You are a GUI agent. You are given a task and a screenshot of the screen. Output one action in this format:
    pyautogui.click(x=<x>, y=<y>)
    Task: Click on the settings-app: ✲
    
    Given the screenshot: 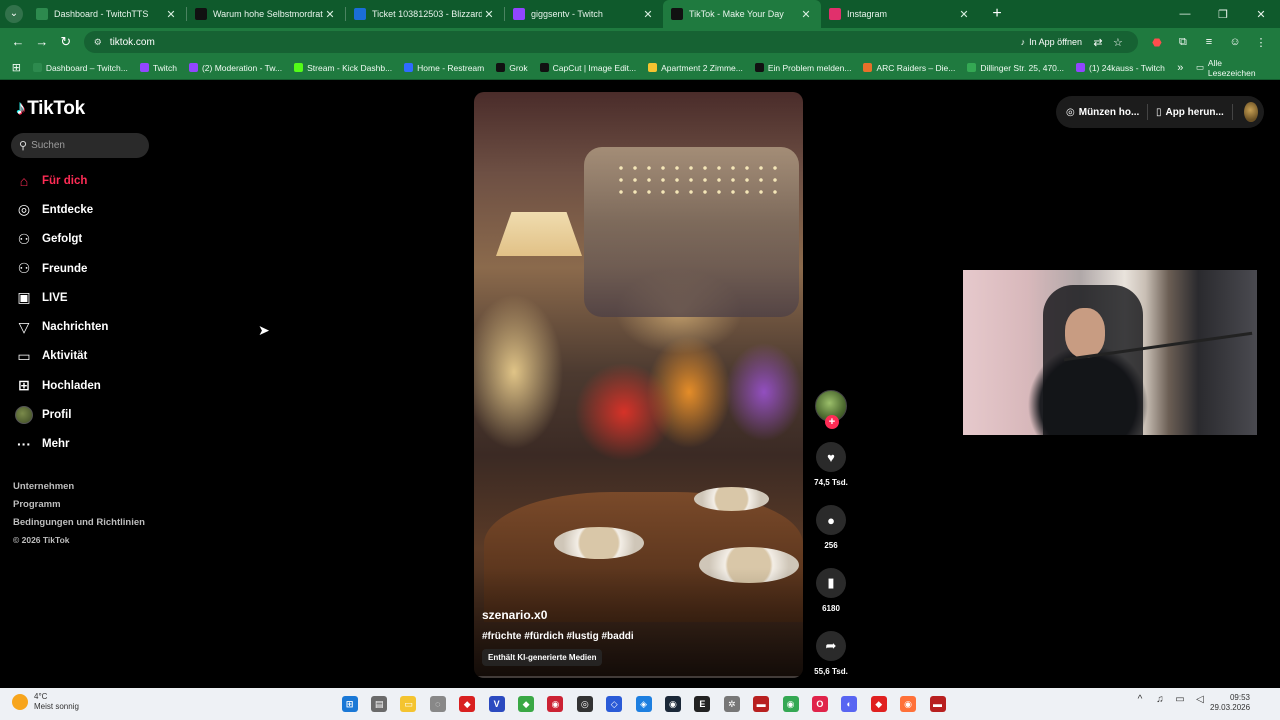 What is the action you would take?
    pyautogui.click(x=731, y=704)
    